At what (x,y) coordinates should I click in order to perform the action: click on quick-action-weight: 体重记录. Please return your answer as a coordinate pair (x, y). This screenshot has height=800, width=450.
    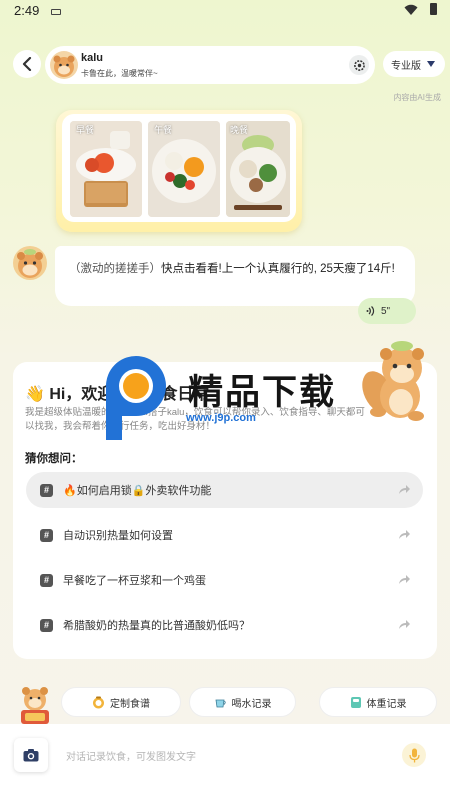
    Looking at the image, I should click on (378, 702).